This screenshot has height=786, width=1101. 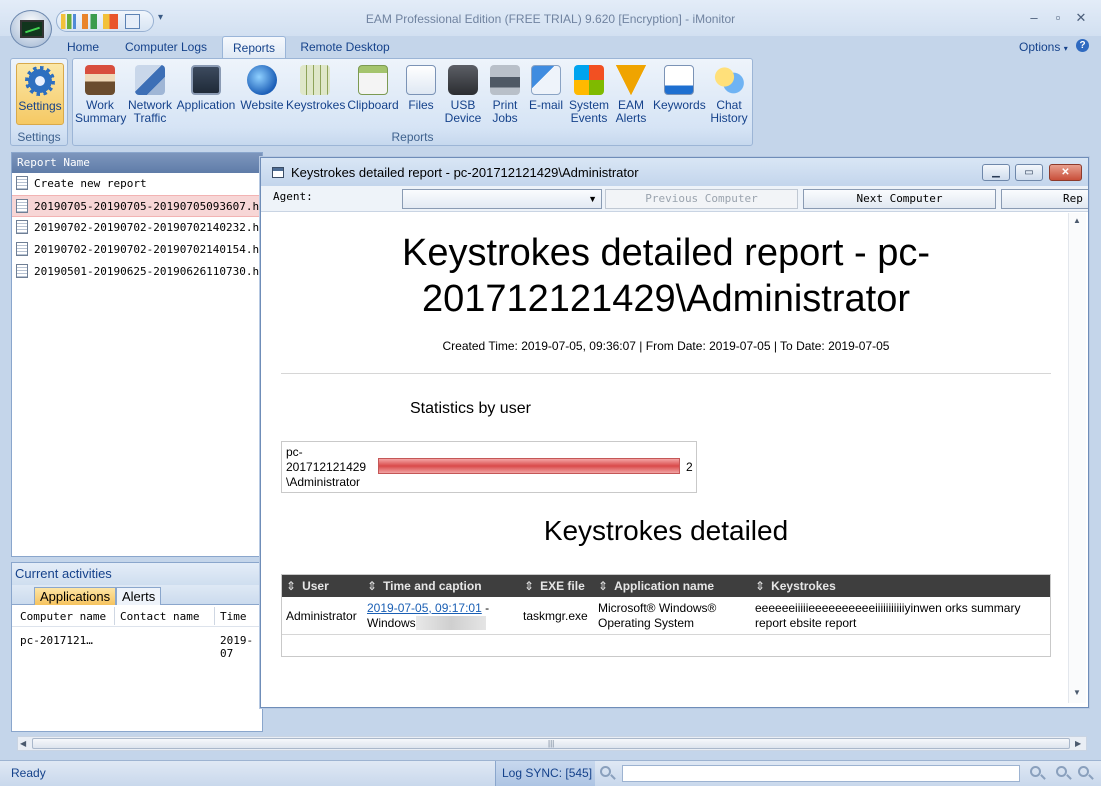 What do you see at coordinates (1034, 17) in the screenshot?
I see `minimize-button: –` at bounding box center [1034, 17].